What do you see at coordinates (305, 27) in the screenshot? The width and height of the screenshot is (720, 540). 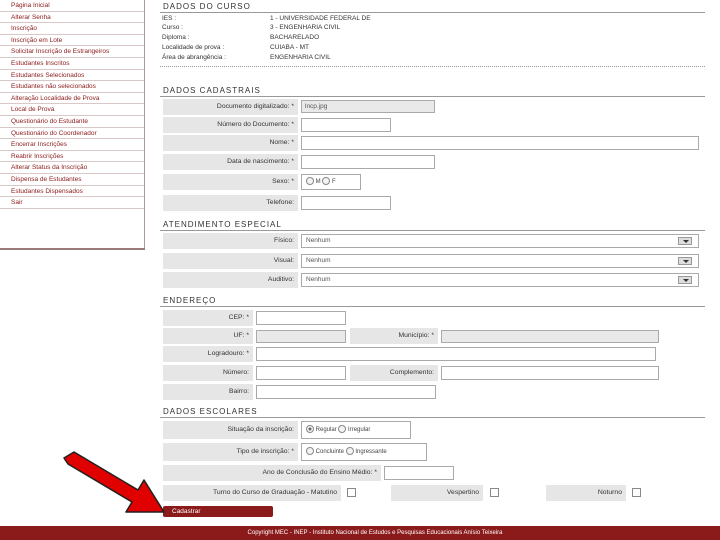 I see `info-value: 3 - ENGENHARIA CIVIL` at bounding box center [305, 27].